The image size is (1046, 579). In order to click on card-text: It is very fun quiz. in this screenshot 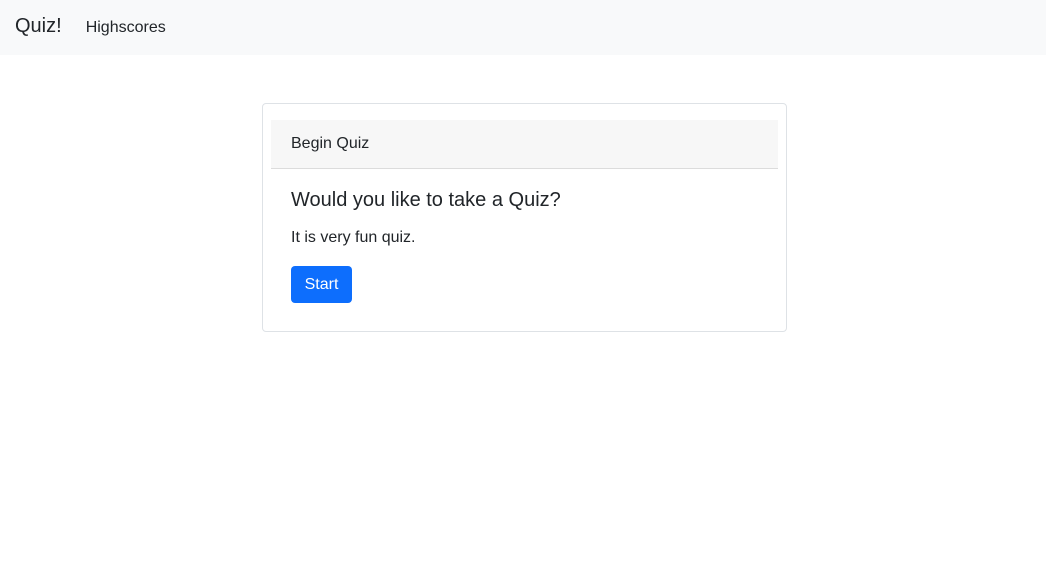, I will do `click(353, 237)`.